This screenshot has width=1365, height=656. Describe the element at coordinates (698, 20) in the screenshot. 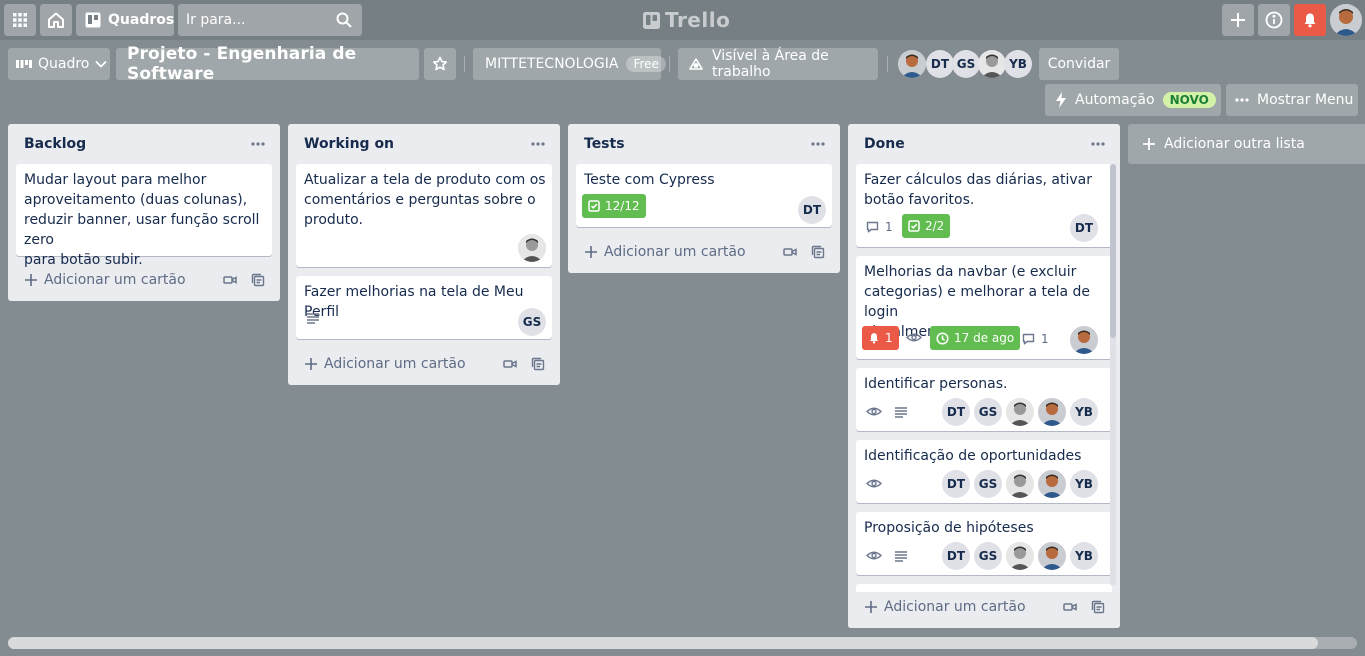

I see `trello-logo-text: Trello` at that location.